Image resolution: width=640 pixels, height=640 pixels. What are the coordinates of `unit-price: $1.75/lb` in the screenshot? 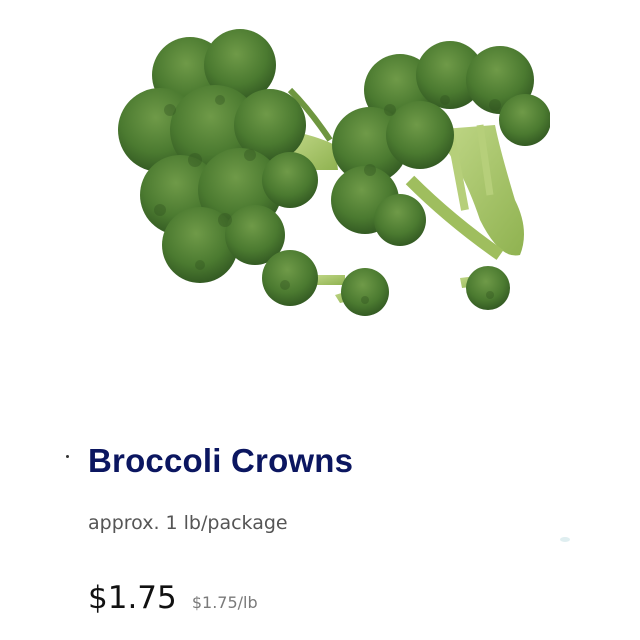 It's located at (224, 602).